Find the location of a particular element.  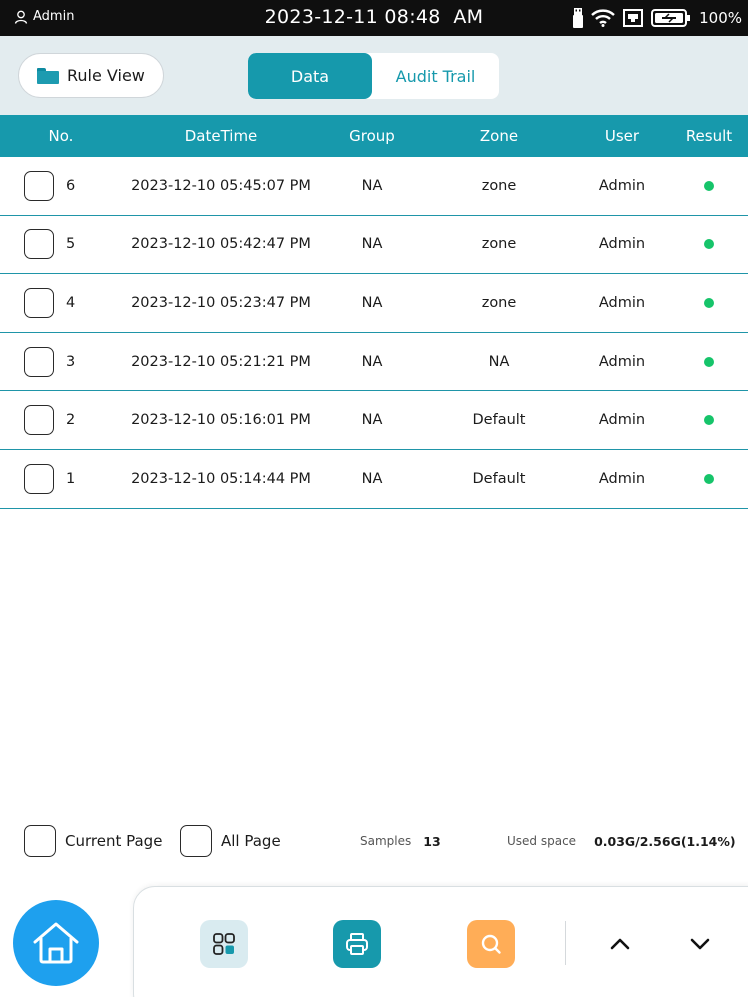

row-no-cell: 6 is located at coordinates (61, 186).